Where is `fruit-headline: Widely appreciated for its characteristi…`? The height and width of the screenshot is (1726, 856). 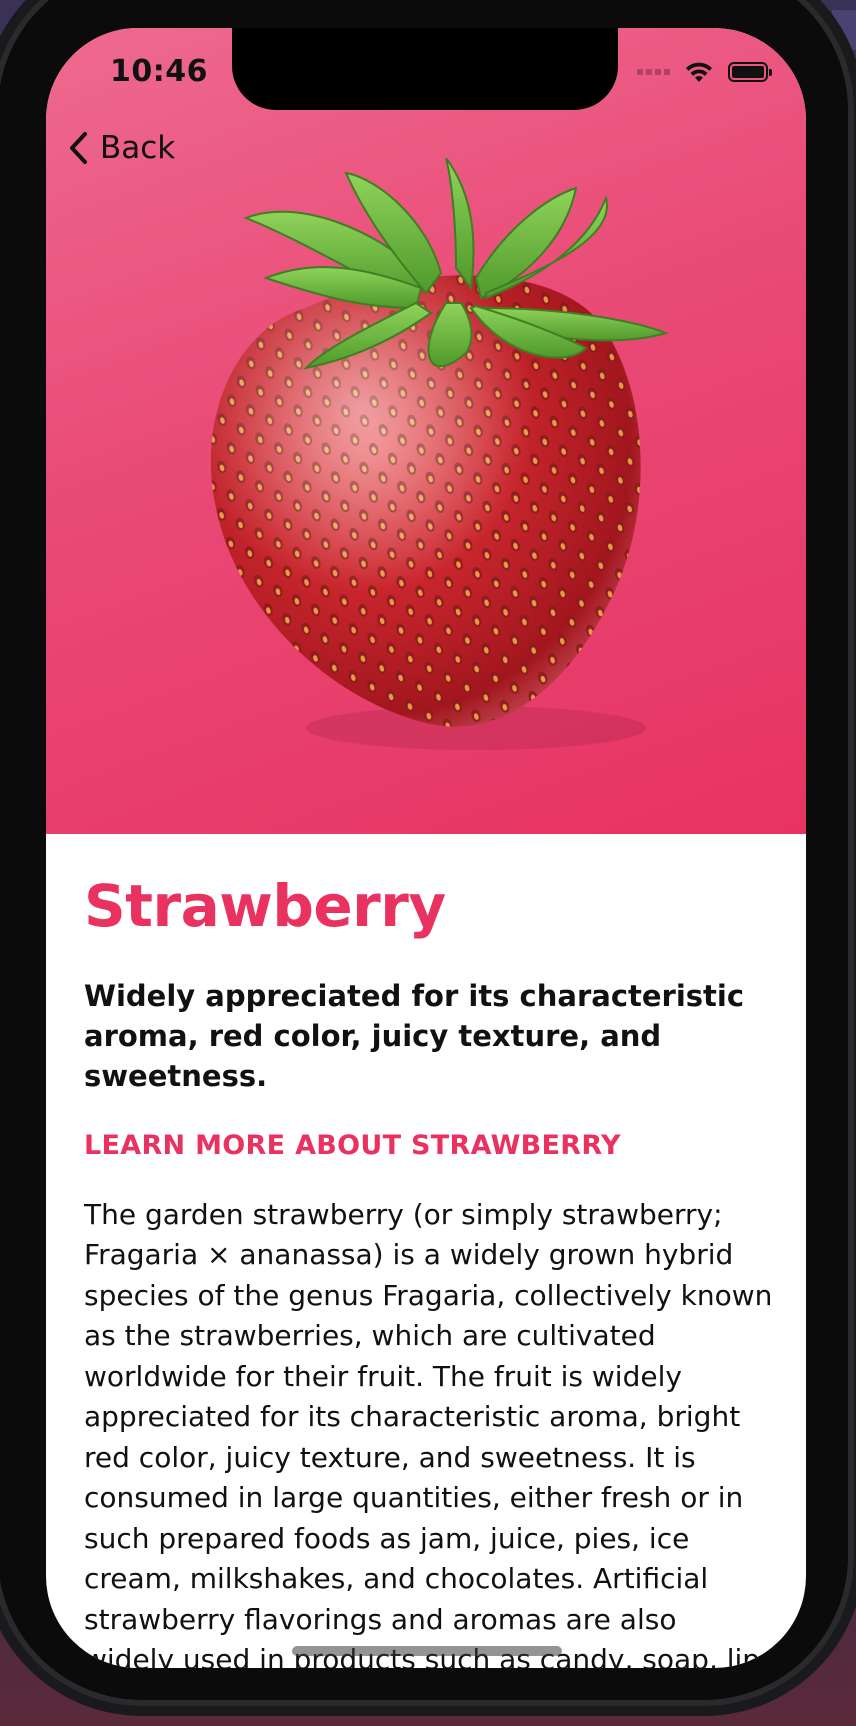 fruit-headline: Widely appreciated for its characteristi… is located at coordinates (414, 1035).